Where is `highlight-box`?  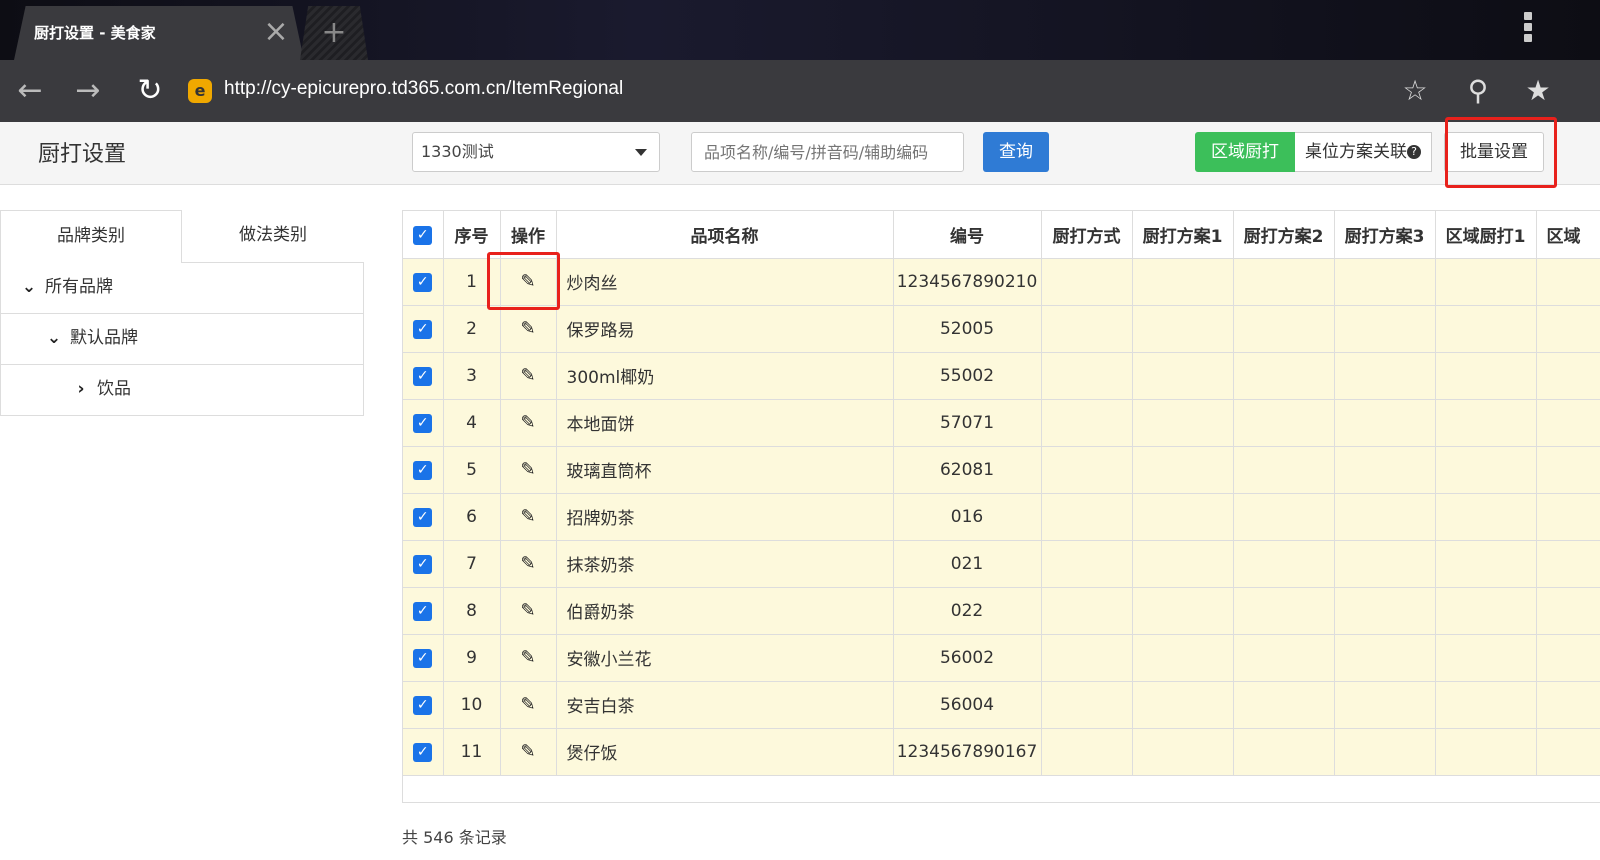
highlight-box is located at coordinates (1501, 152).